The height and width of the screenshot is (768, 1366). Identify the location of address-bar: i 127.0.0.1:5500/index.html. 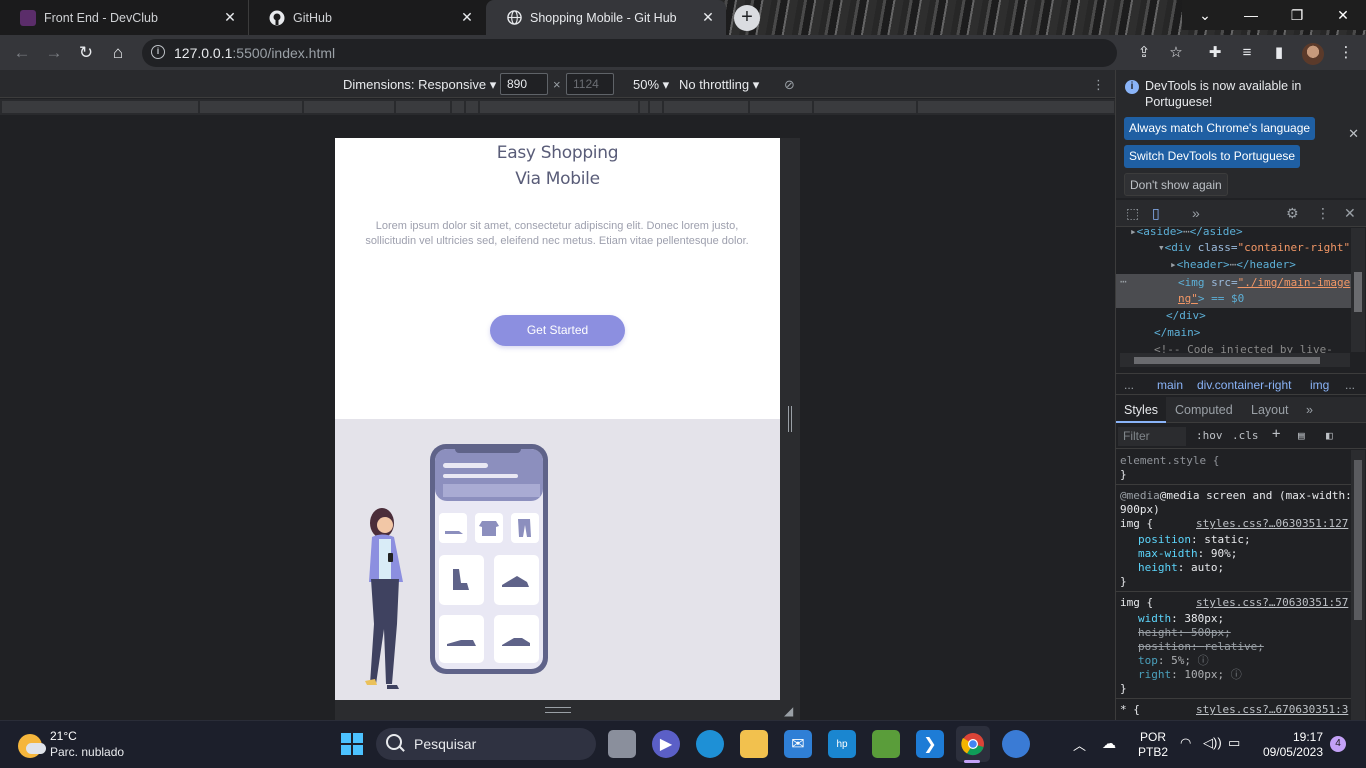
(629, 53).